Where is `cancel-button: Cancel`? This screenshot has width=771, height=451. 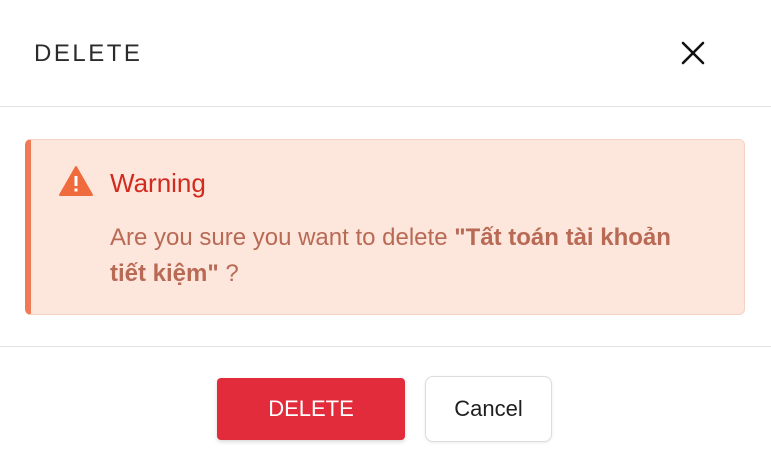
cancel-button: Cancel is located at coordinates (488, 409).